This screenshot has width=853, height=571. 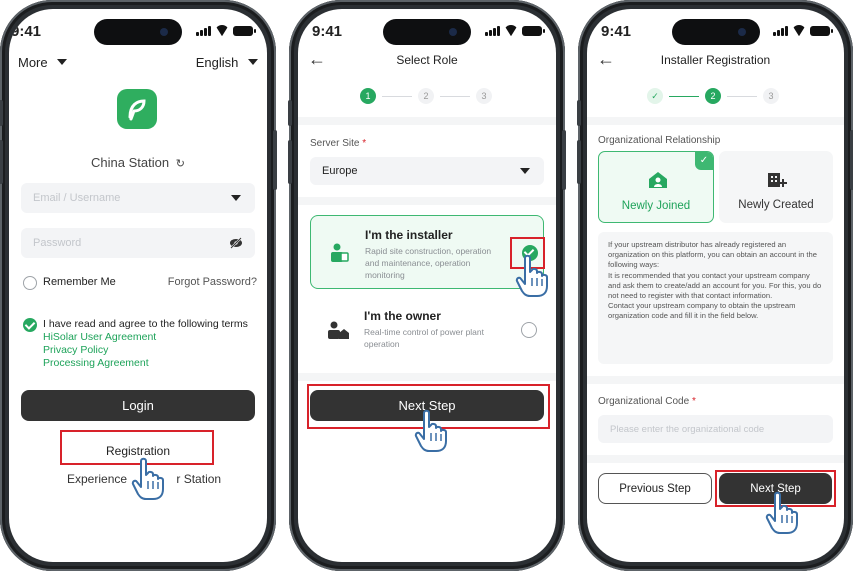 What do you see at coordinates (138, 405) in the screenshot?
I see `login-button: Login` at bounding box center [138, 405].